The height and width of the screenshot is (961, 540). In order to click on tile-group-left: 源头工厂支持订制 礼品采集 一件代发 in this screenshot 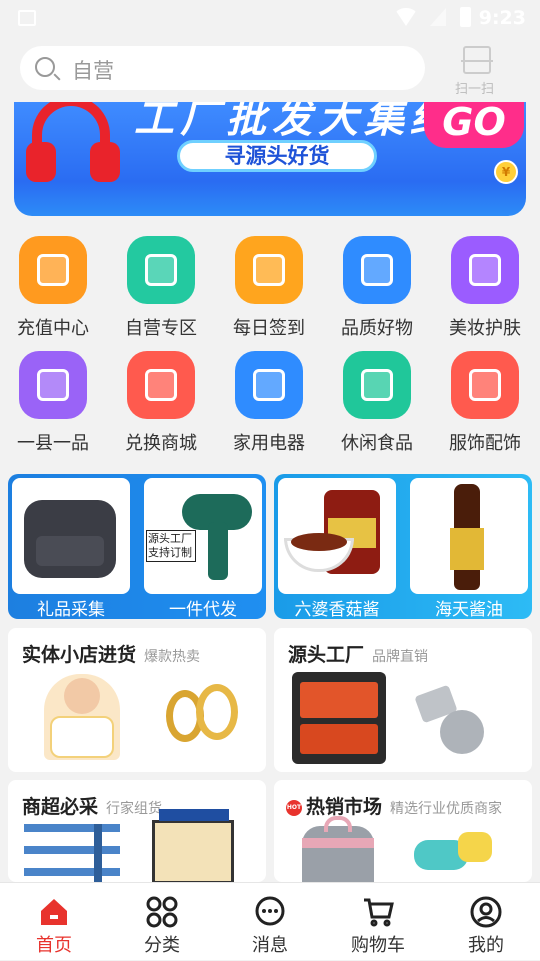, I will do `click(137, 547)`.